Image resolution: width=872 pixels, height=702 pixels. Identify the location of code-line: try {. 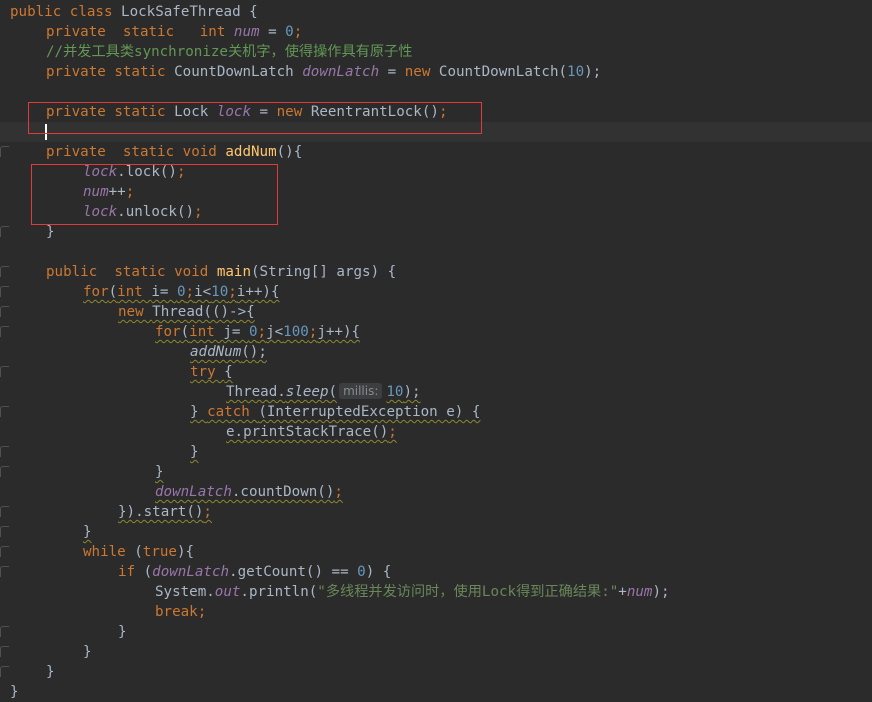
(211, 372).